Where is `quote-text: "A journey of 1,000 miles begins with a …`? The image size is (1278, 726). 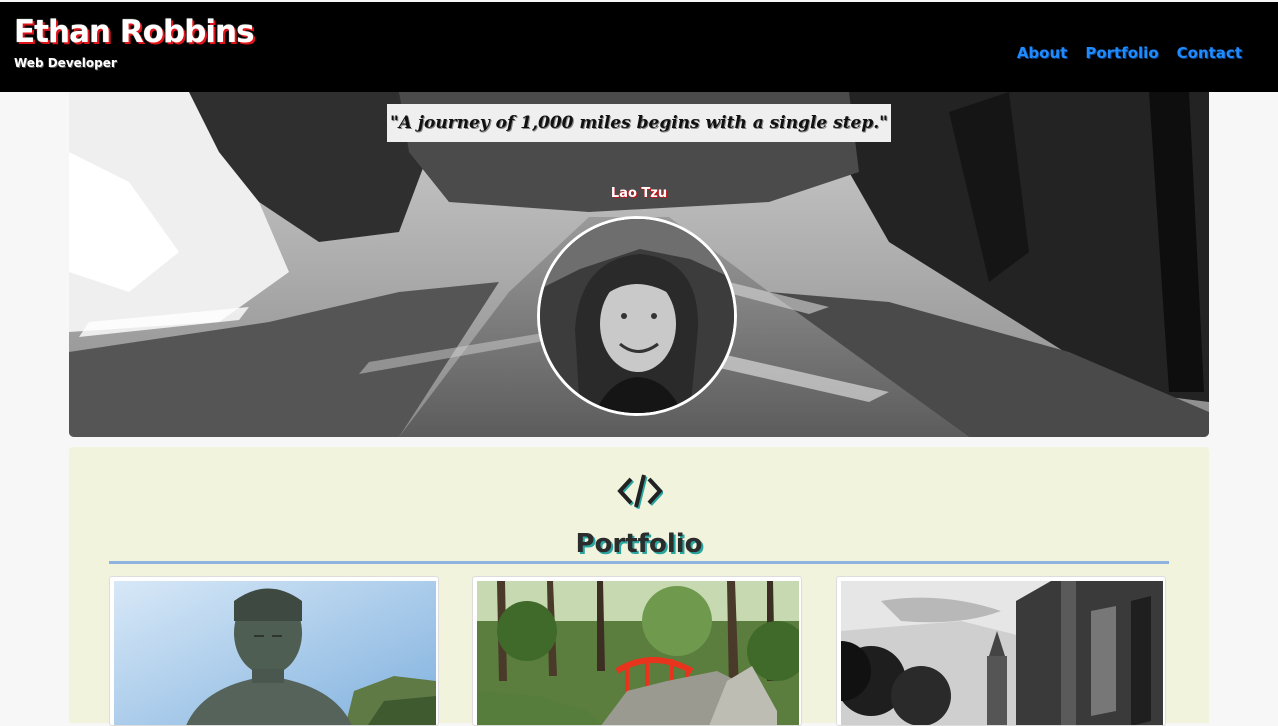 quote-text: "A journey of 1,000 miles begins with a … is located at coordinates (639, 123).